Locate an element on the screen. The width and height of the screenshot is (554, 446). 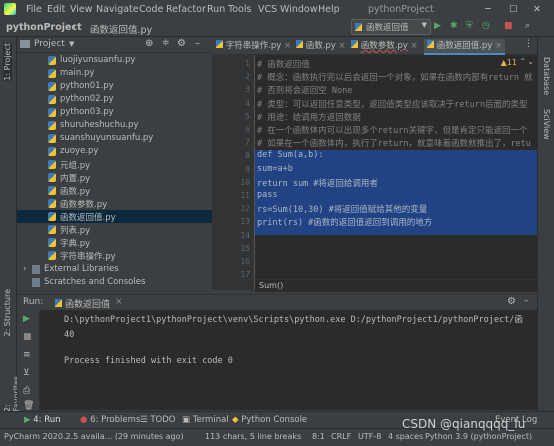
close-button: ✕ is located at coordinates (537, 9).